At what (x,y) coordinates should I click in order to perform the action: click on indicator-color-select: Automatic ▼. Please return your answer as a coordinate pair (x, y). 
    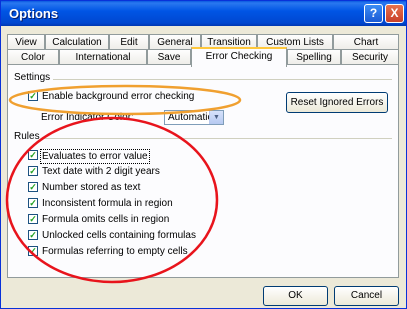
    Looking at the image, I should click on (194, 117).